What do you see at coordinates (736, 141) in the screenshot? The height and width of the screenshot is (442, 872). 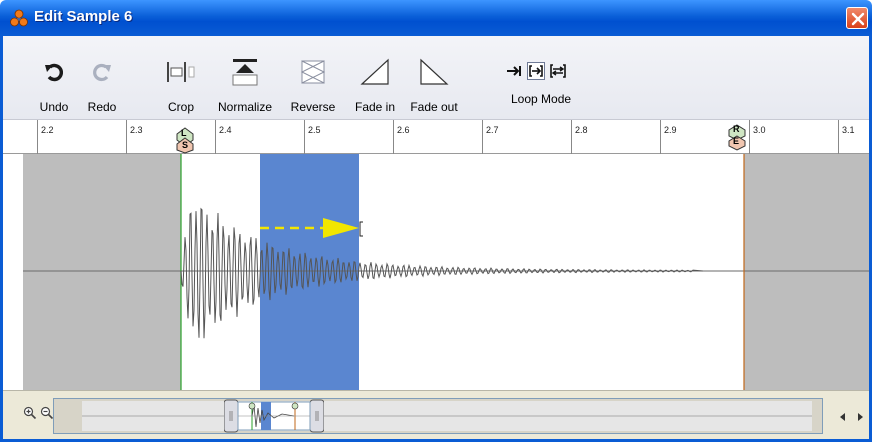 I see `sample-end-letter: E` at bounding box center [736, 141].